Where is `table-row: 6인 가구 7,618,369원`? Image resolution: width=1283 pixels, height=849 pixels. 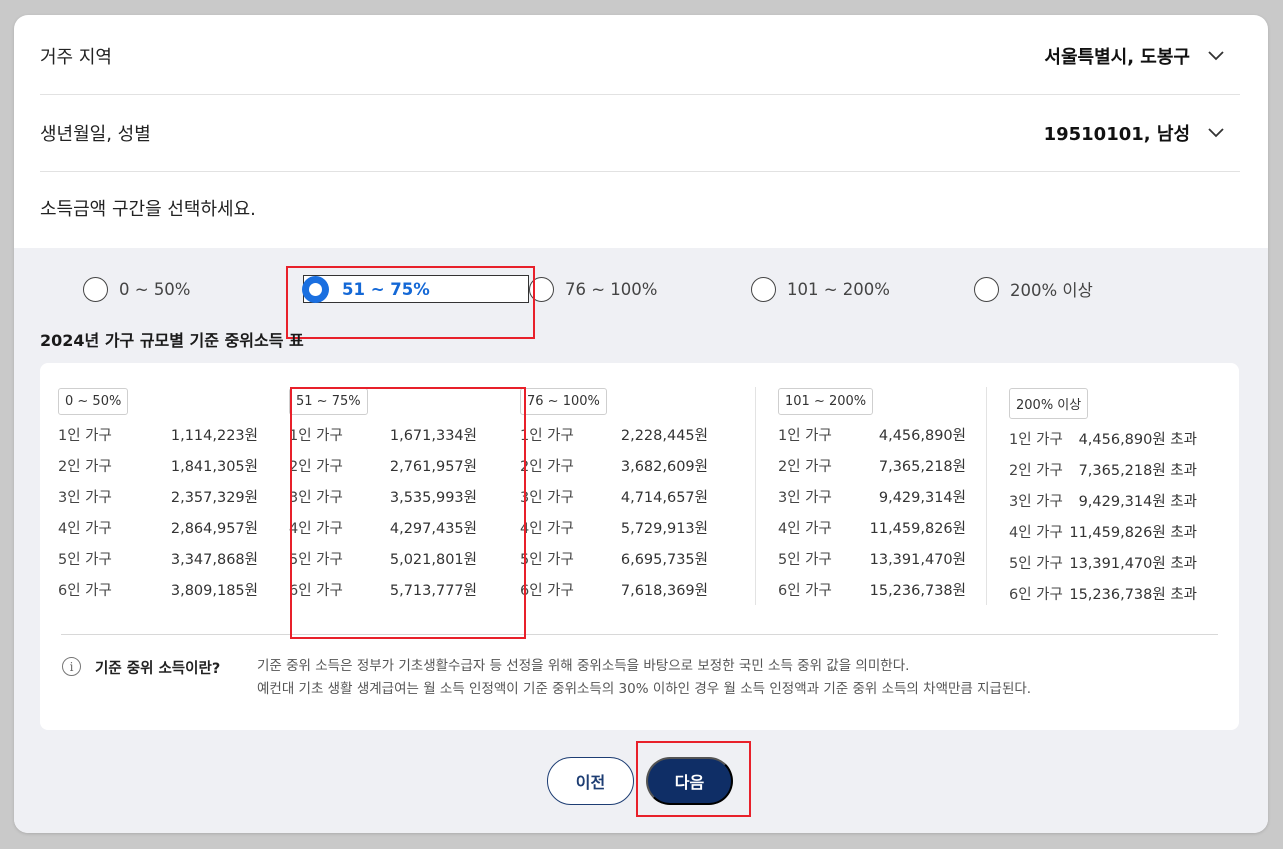
table-row: 6인 가구 7,618,369원 is located at coordinates (614, 591).